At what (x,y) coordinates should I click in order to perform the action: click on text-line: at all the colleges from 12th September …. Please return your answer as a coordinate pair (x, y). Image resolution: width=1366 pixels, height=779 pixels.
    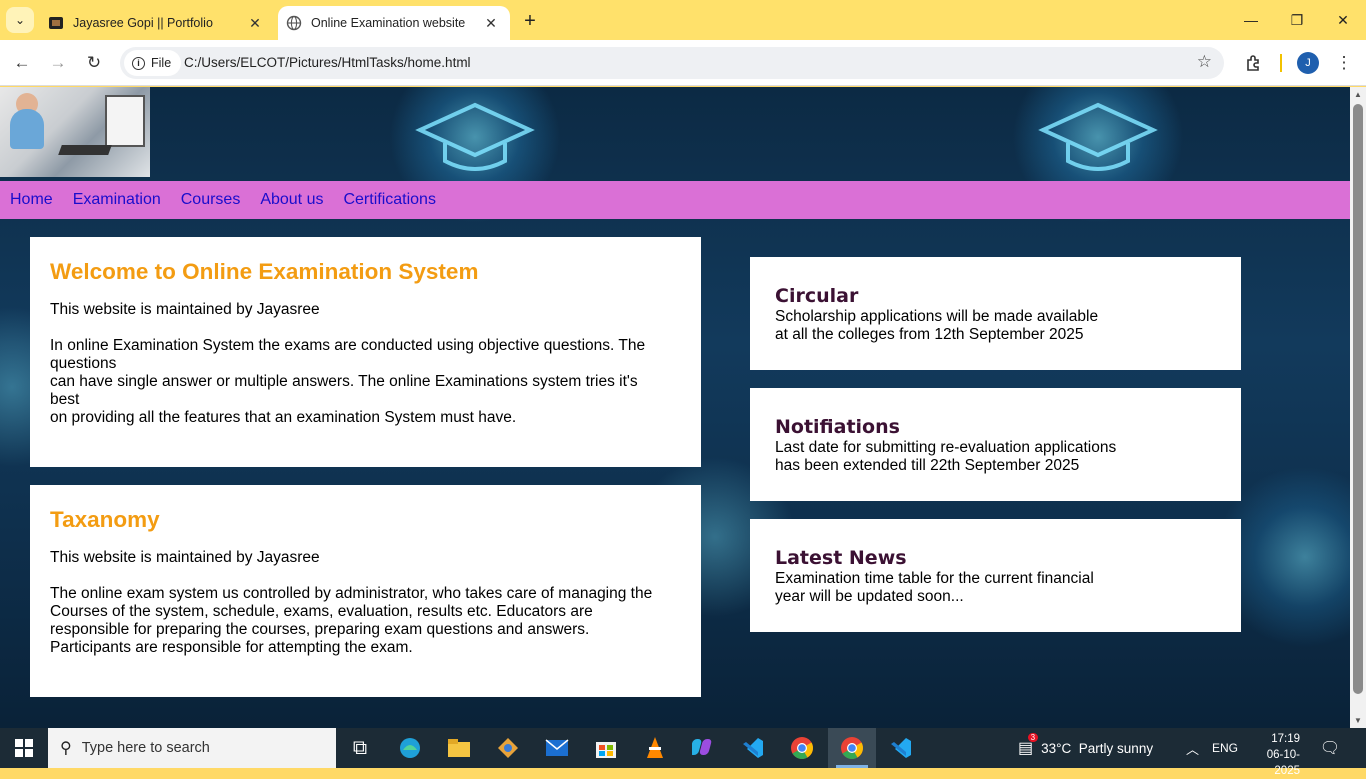
    Looking at the image, I should click on (929, 334).